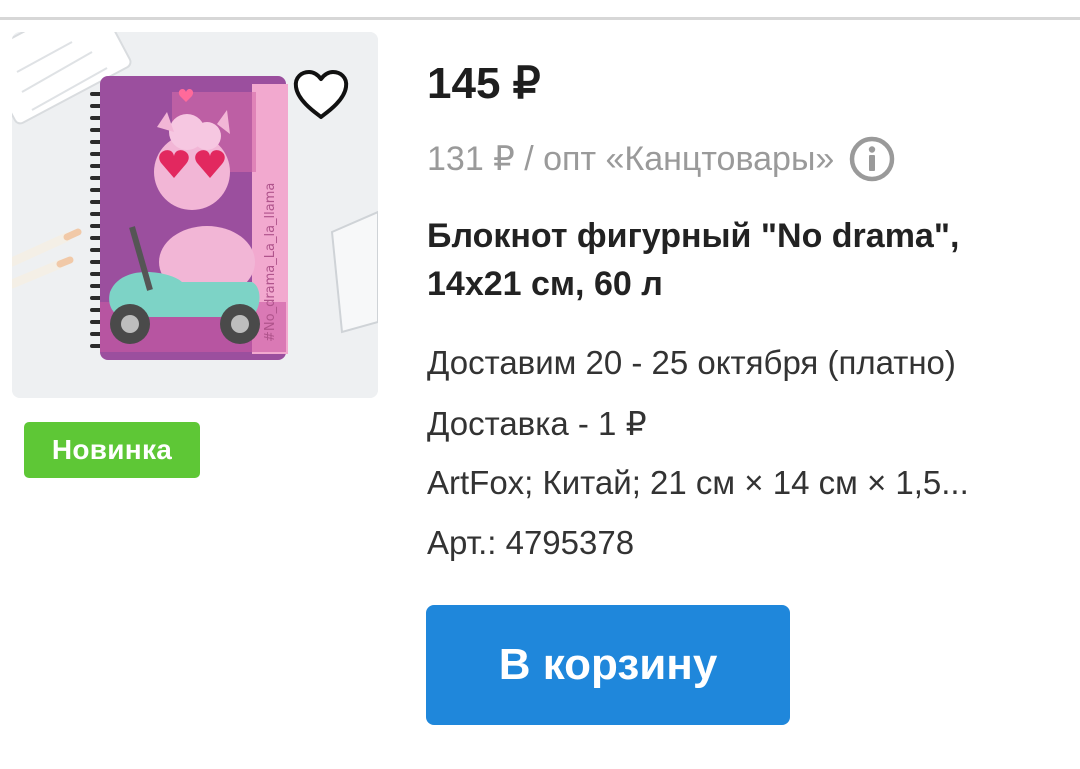 This screenshot has width=1080, height=769. Describe the element at coordinates (872, 159) in the screenshot. I see `info-circle-icon` at that location.